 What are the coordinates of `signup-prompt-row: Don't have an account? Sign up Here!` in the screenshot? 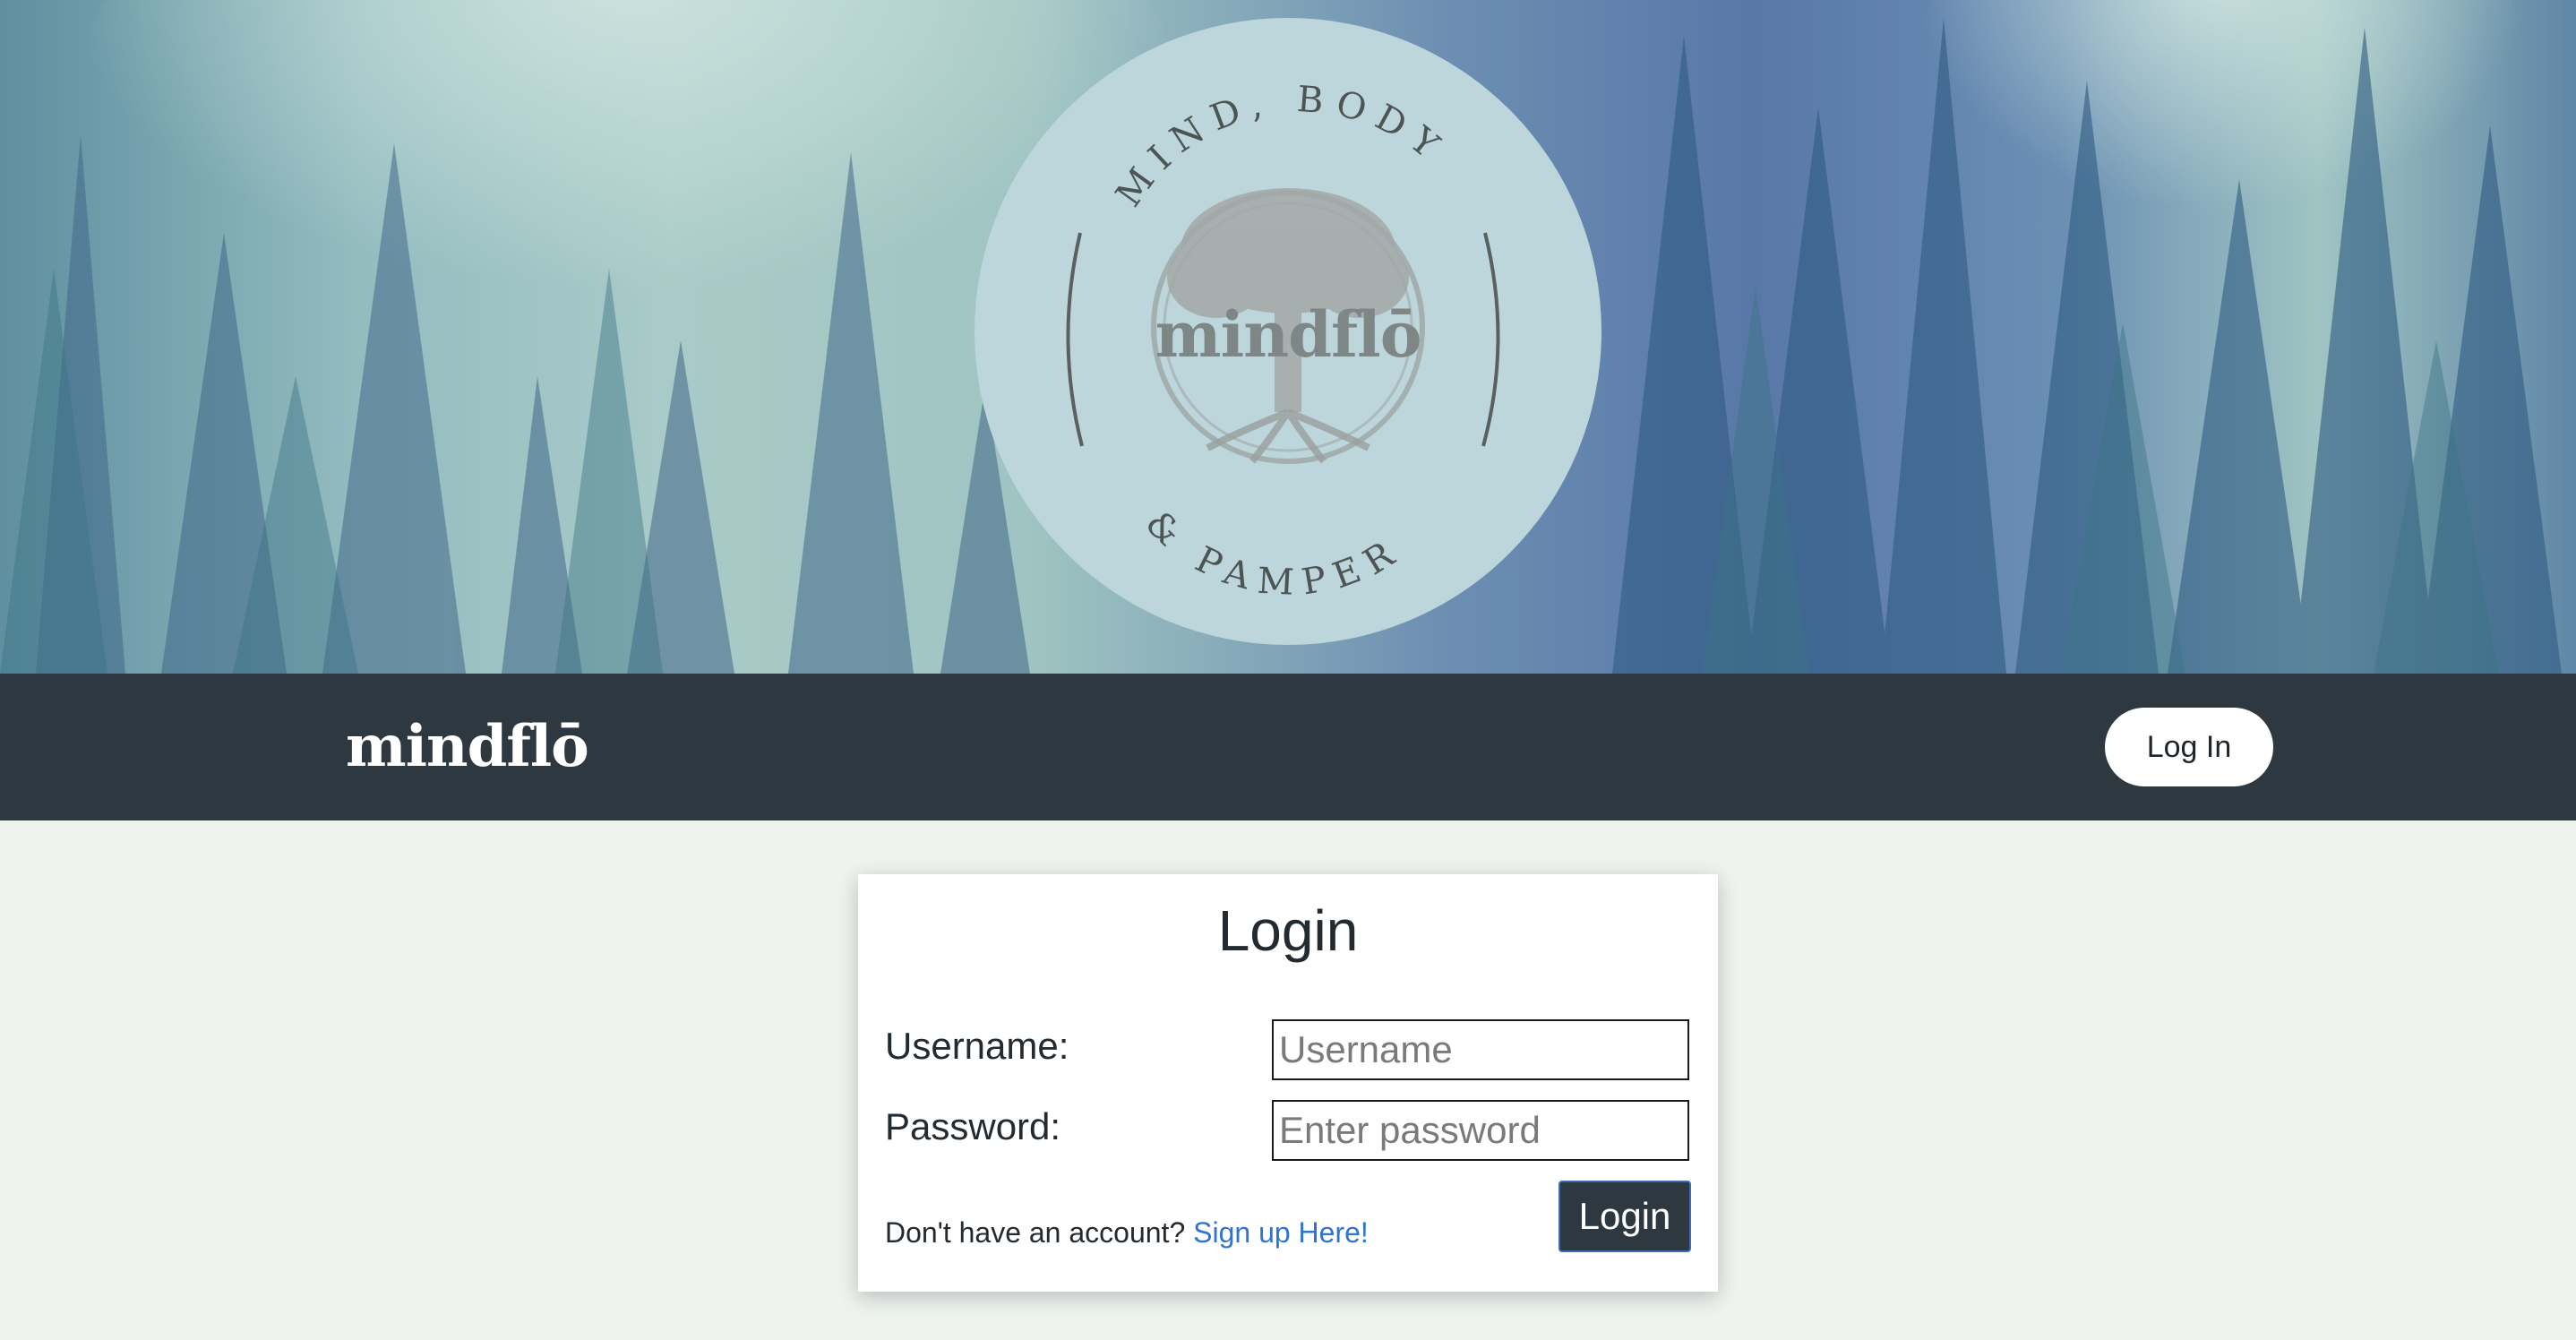 It's located at (1127, 1233).